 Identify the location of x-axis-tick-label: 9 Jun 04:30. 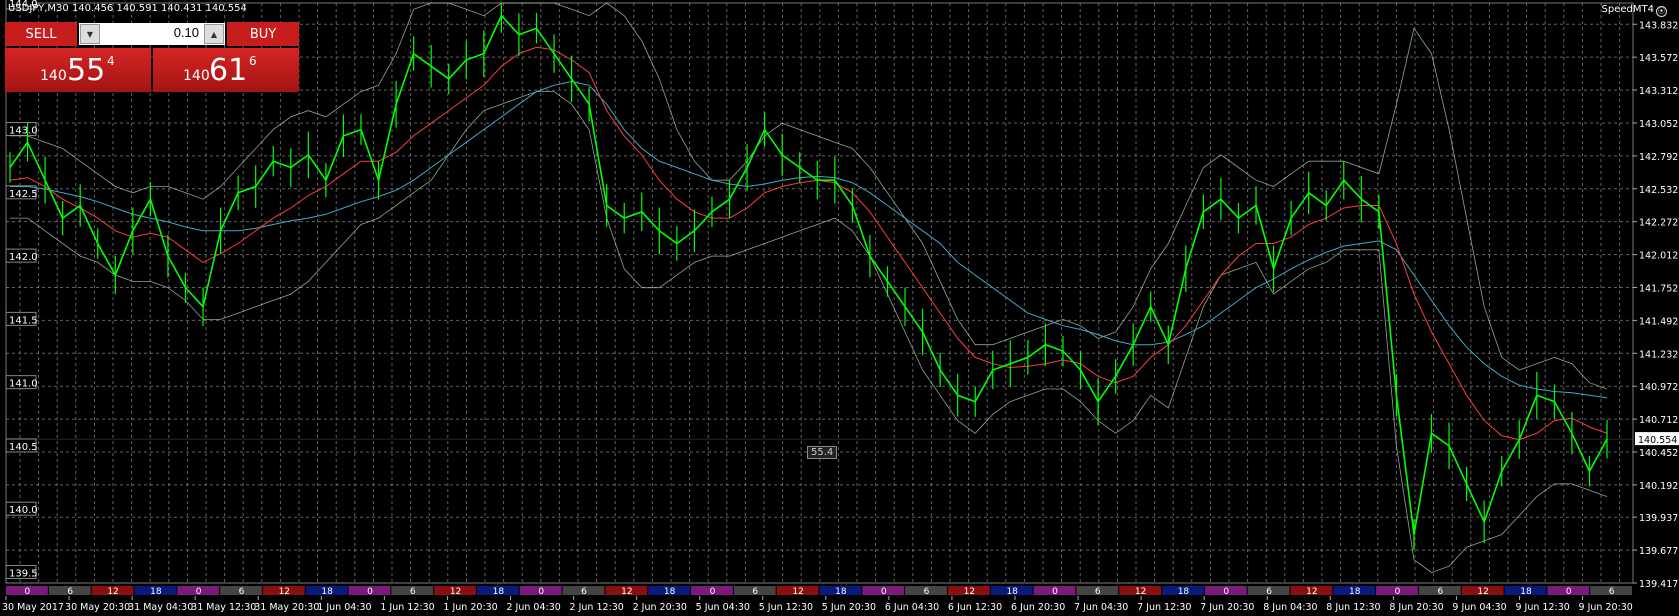
(1479, 607).